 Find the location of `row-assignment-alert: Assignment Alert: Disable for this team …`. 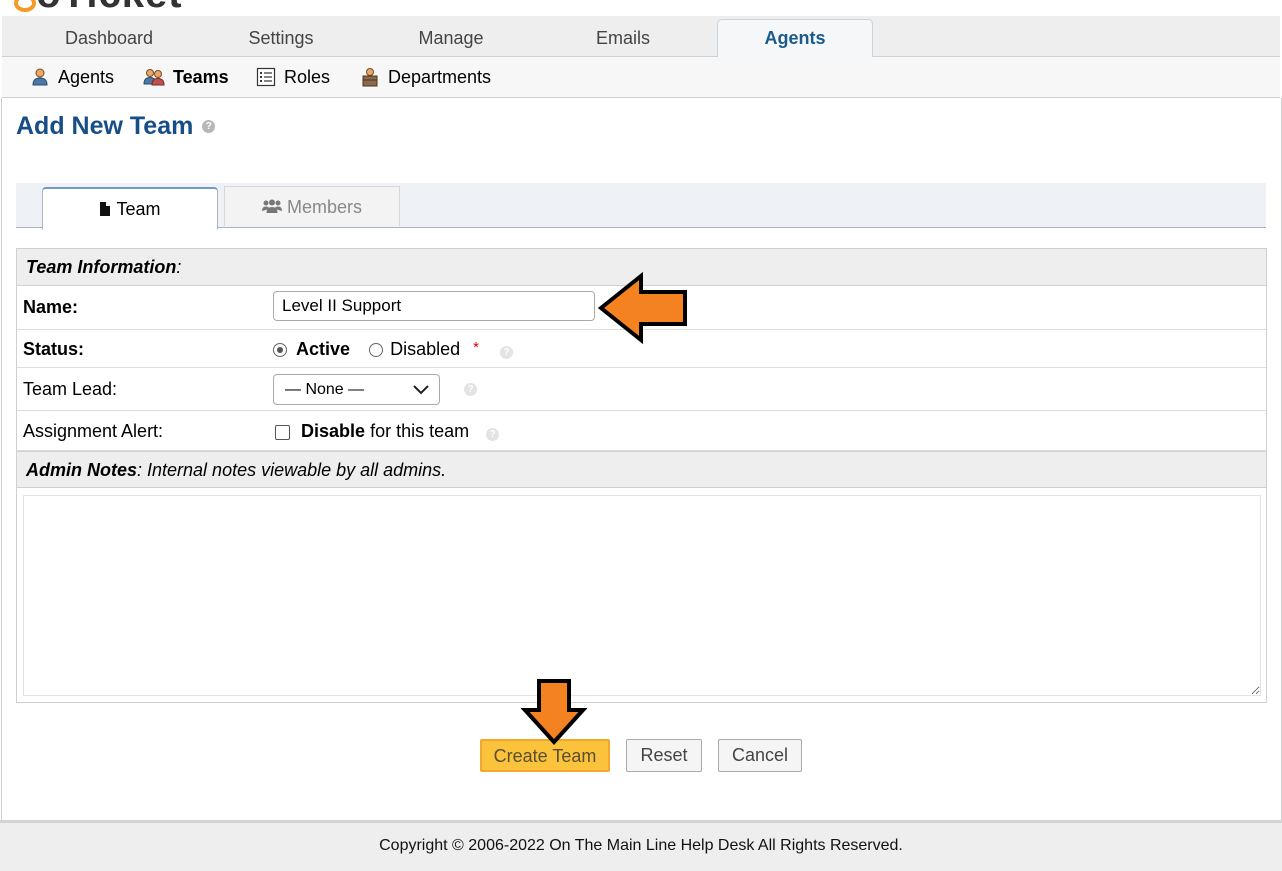

row-assignment-alert: Assignment Alert: Disable for this team … is located at coordinates (641, 431).